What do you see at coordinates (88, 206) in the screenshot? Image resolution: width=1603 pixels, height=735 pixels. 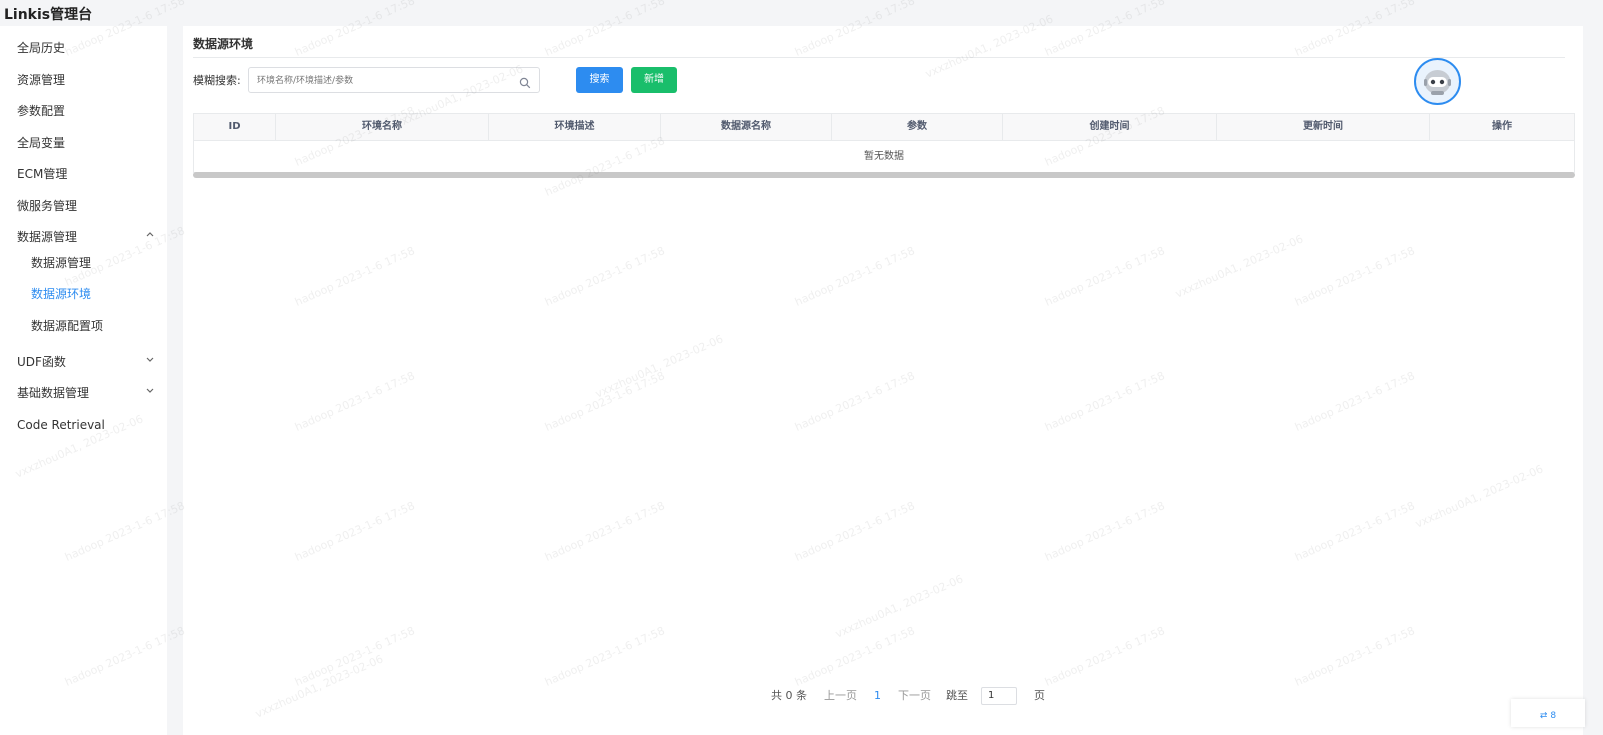 I see `sidebar-item-microservice-management: 微服务管理` at bounding box center [88, 206].